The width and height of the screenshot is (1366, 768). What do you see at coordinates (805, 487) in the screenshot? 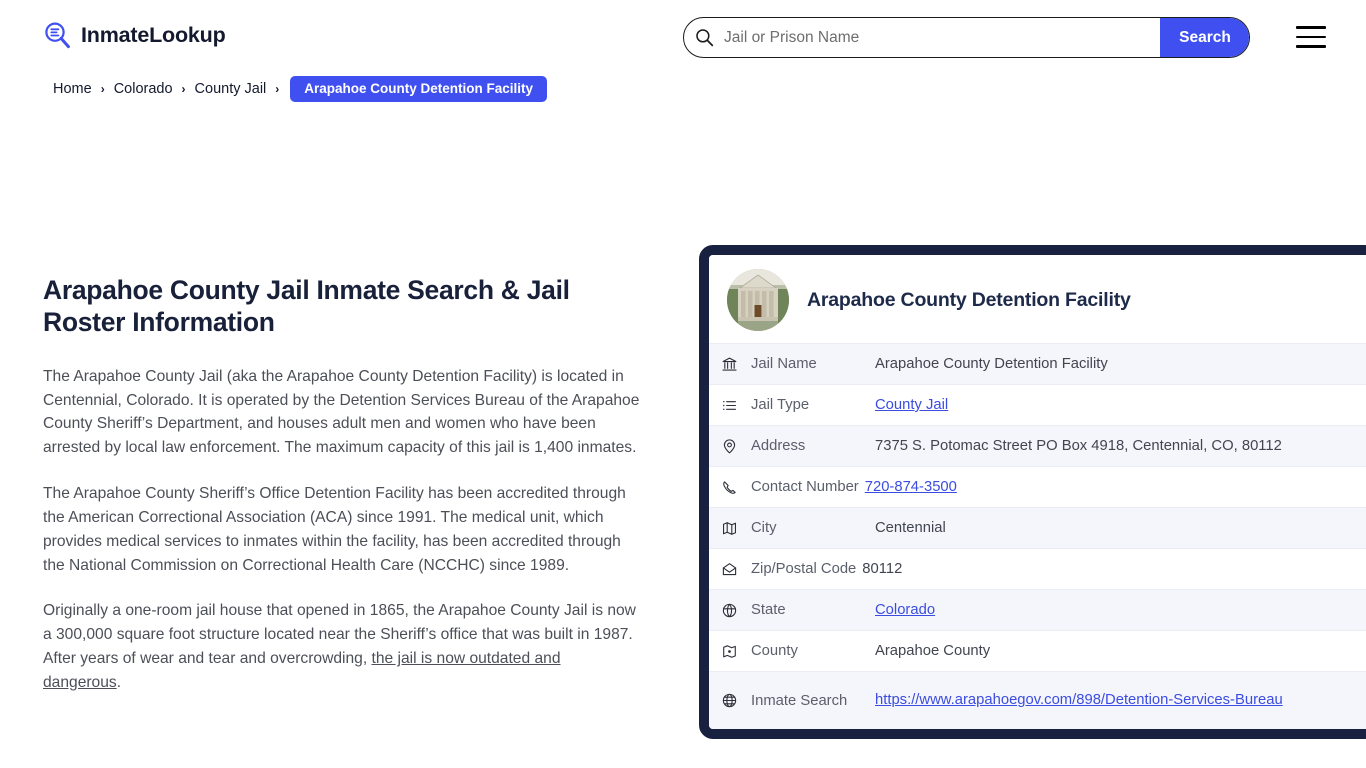
I see `row-label-contact-number: Contact Number` at bounding box center [805, 487].